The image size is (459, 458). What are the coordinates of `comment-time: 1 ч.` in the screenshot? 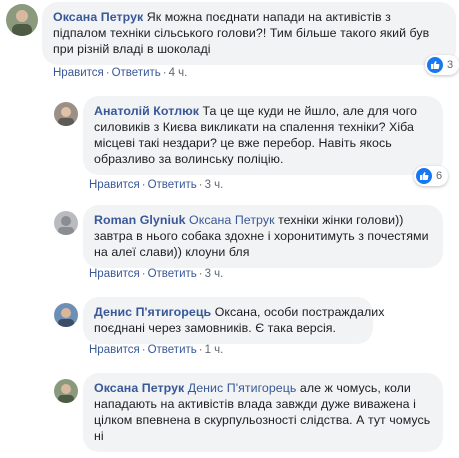 It's located at (214, 350).